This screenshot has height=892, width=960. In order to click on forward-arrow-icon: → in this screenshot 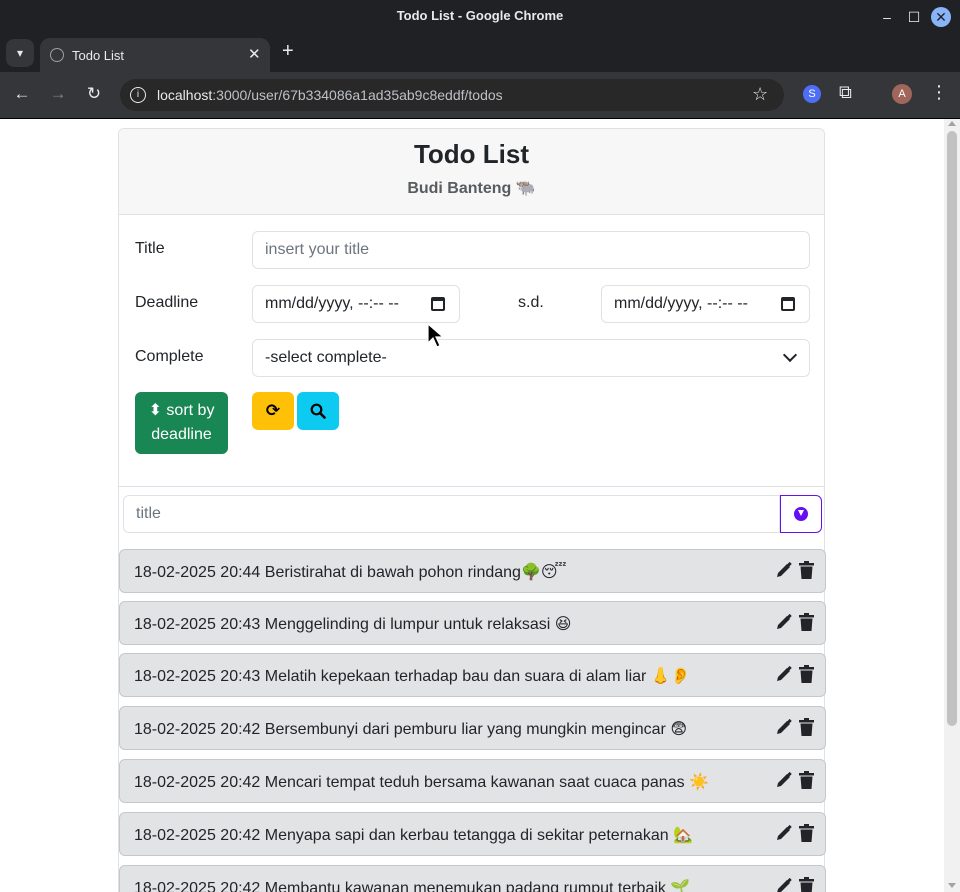, I will do `click(58, 94)`.